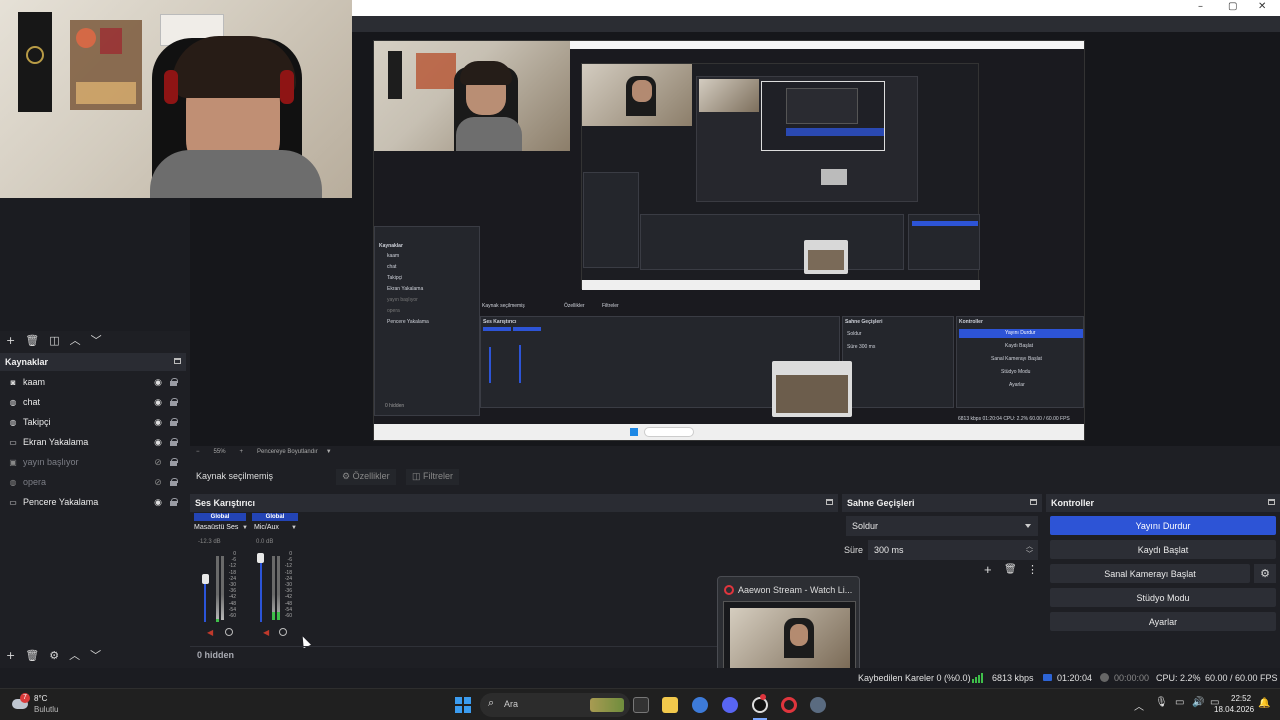 This screenshot has height=720, width=1280. What do you see at coordinates (261, 588) in the screenshot?
I see `volume-fader-track` at bounding box center [261, 588].